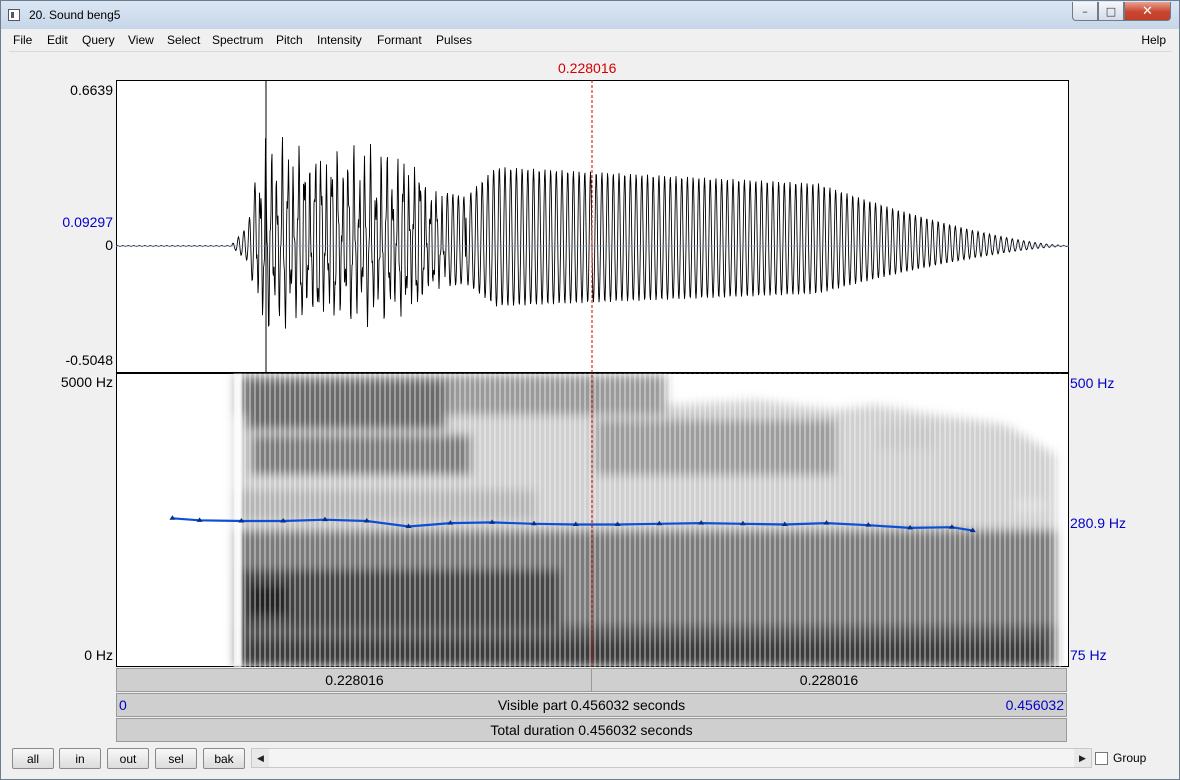 This screenshot has height=780, width=1180. I want to click on group-label: Group, so click(1130, 758).